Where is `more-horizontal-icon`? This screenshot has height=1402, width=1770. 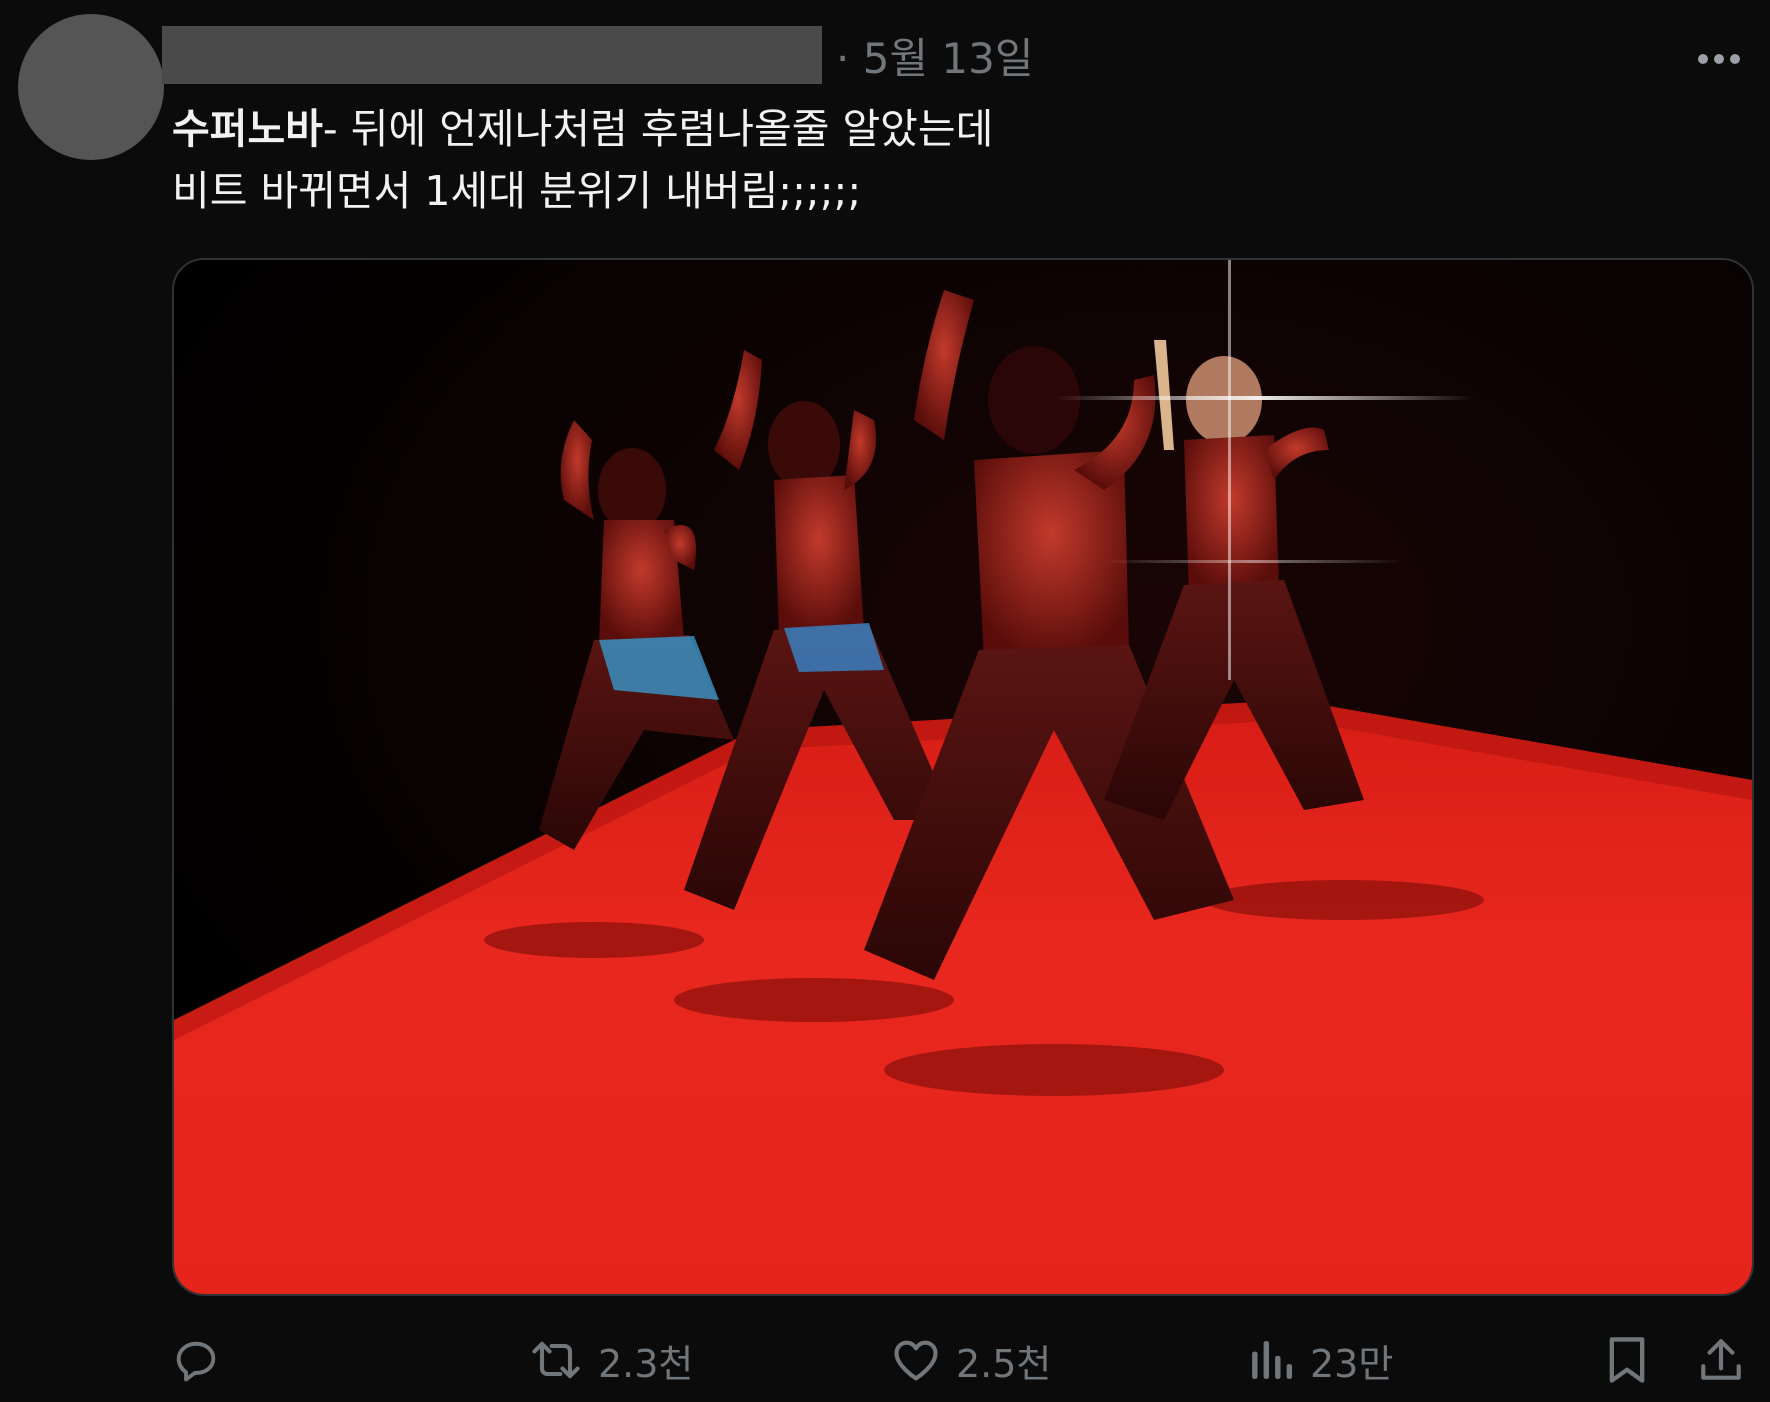 more-horizontal-icon is located at coordinates (1719, 59).